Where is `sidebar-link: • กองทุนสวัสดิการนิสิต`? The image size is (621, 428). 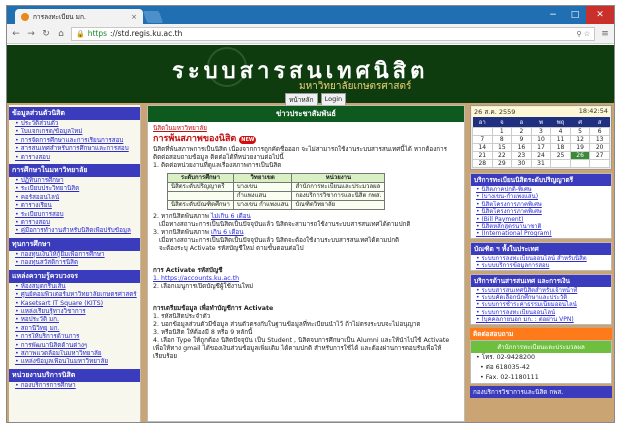 sidebar-link: • กองทุนสวัสดิการนิสิต is located at coordinates (74, 263).